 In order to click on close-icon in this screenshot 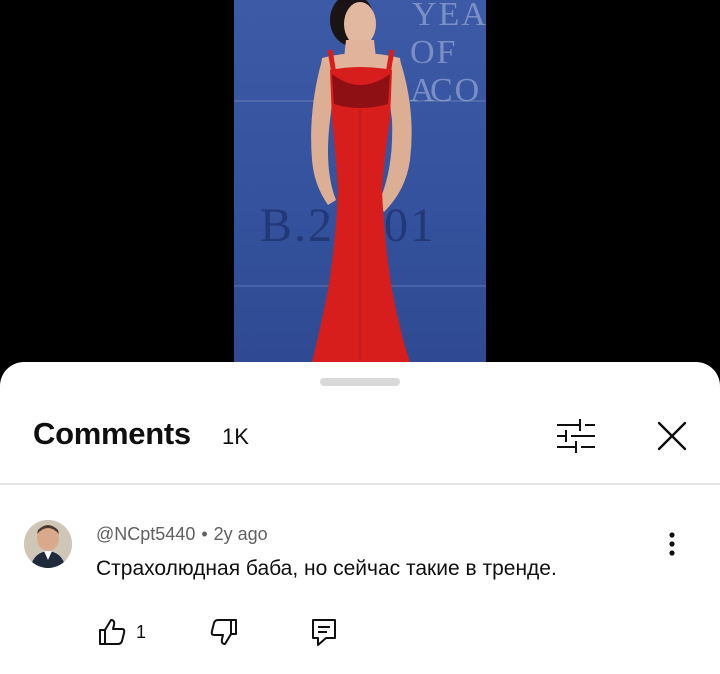, I will do `click(672, 436)`.